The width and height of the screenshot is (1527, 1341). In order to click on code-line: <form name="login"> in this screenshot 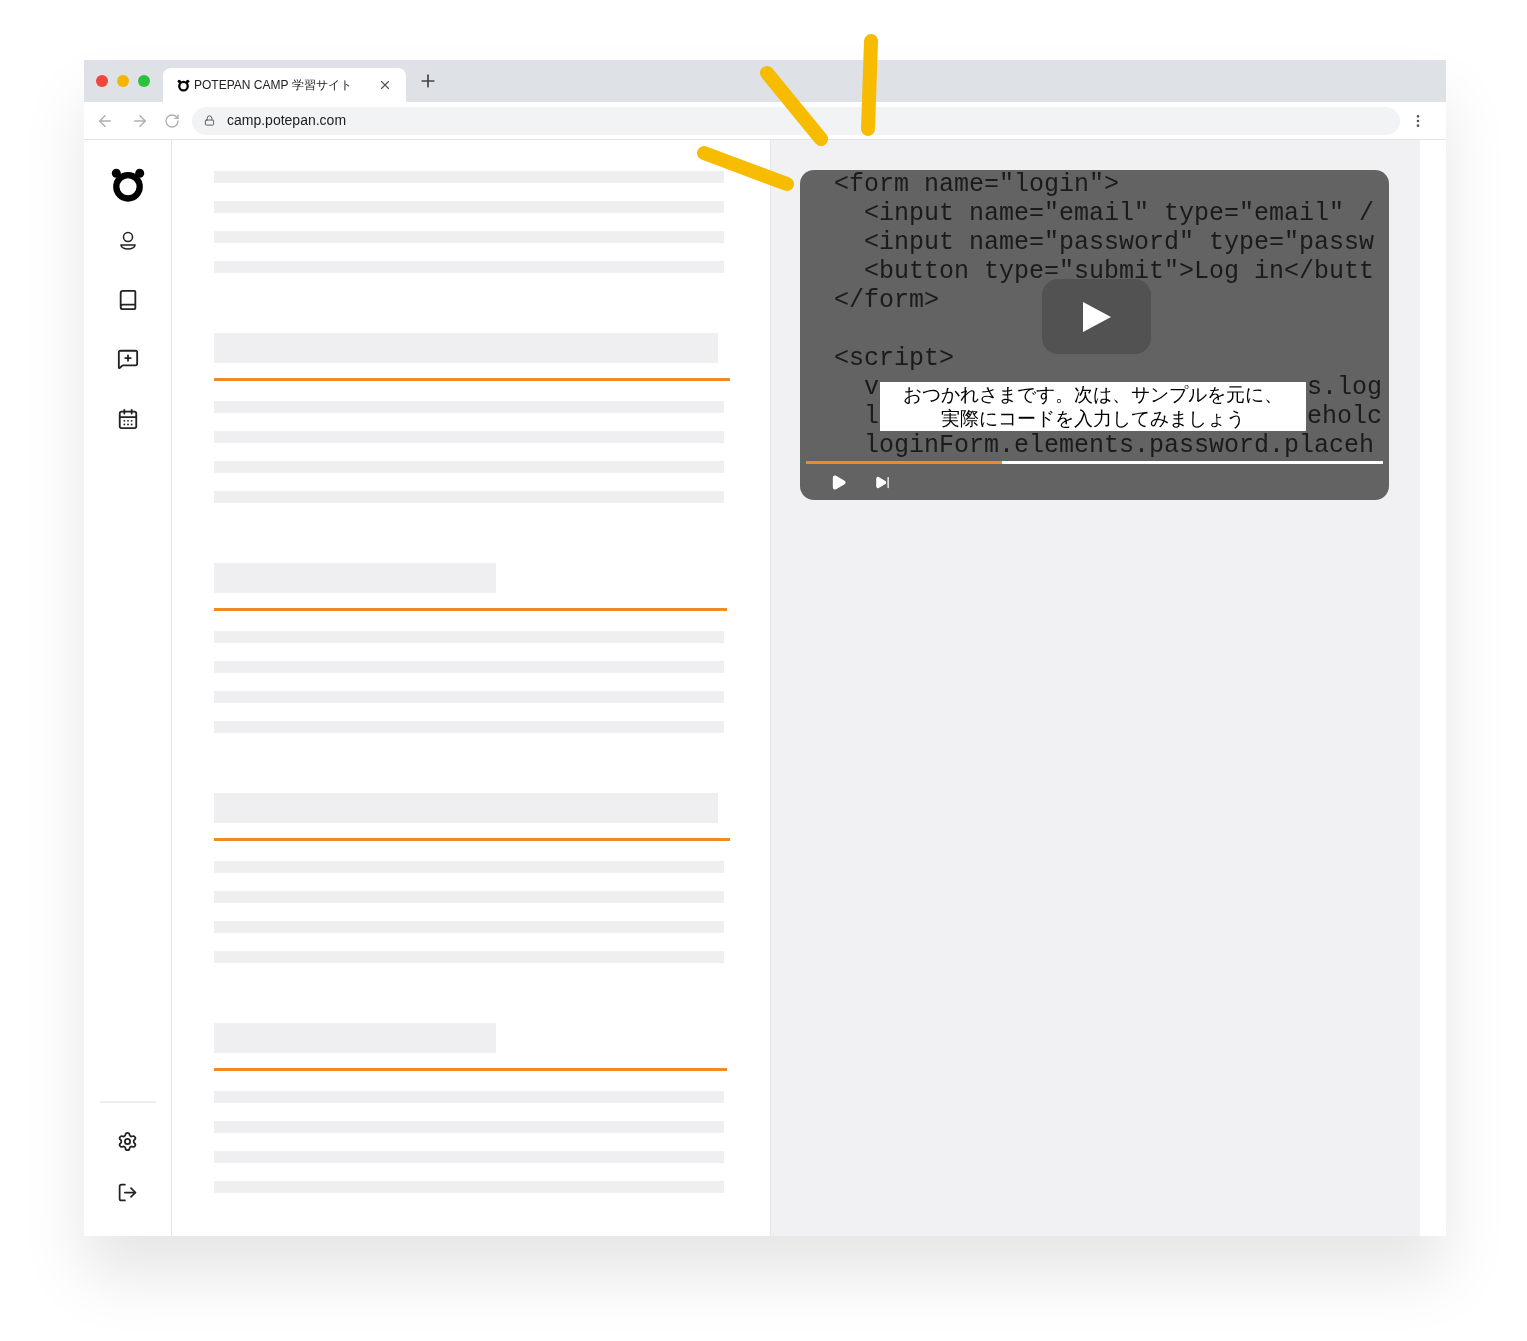, I will do `click(977, 184)`.